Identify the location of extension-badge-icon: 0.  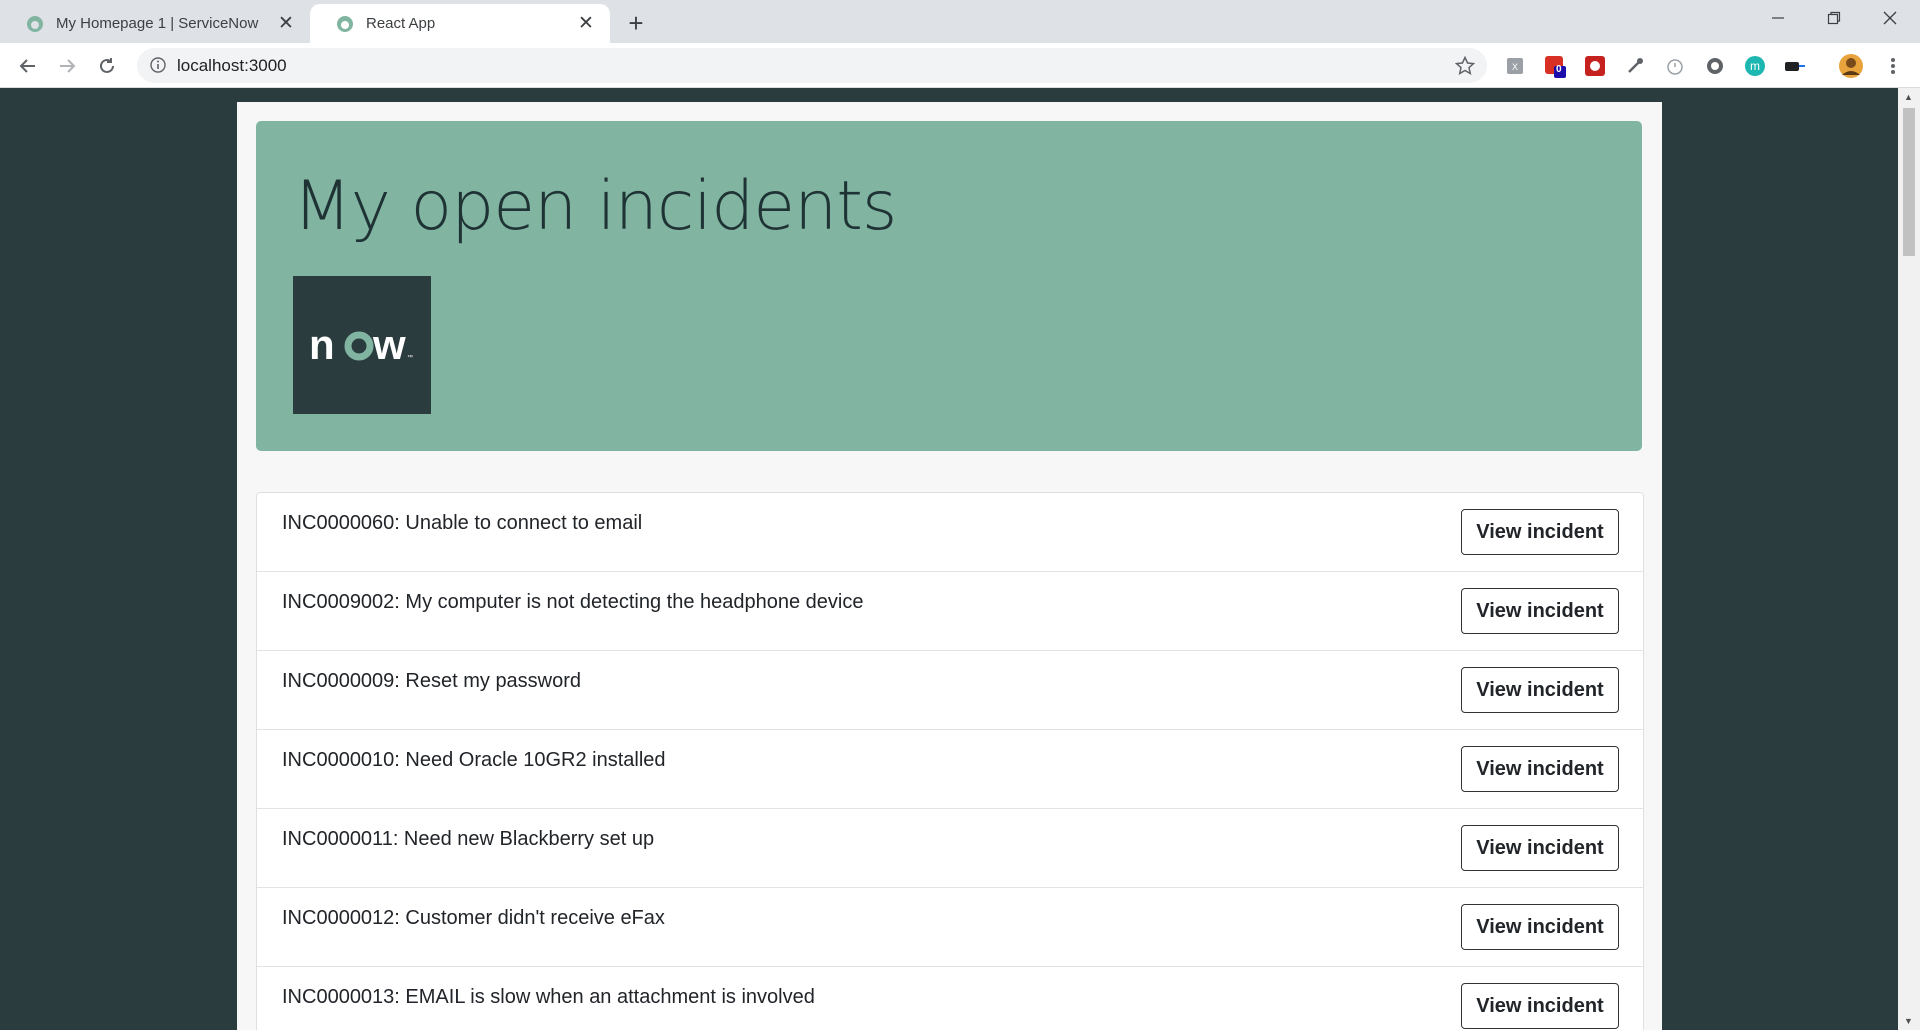
(1555, 66).